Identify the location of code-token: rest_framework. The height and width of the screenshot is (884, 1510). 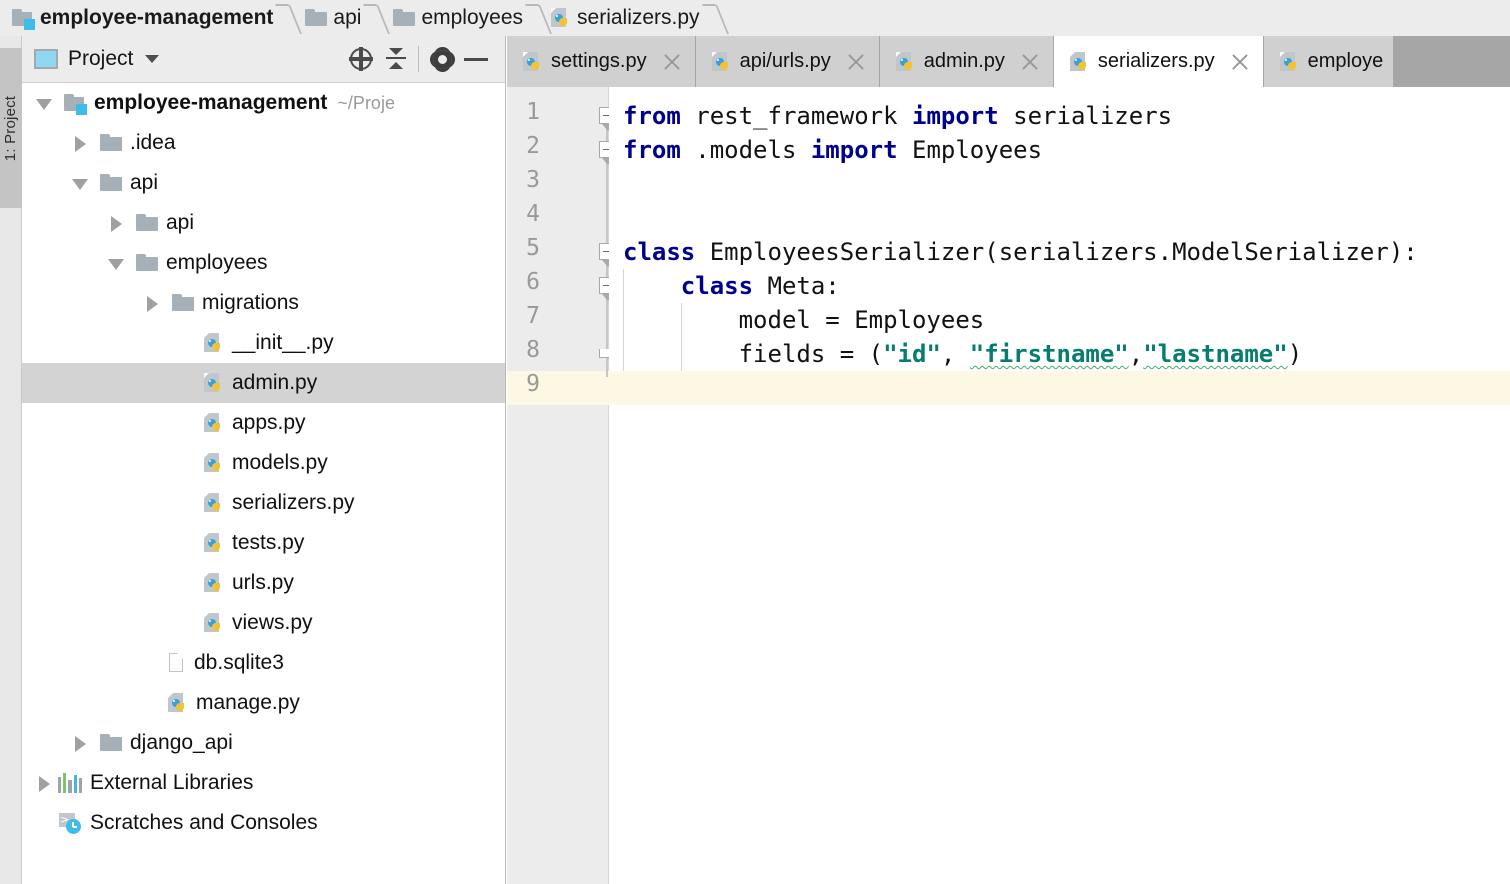
(803, 116).